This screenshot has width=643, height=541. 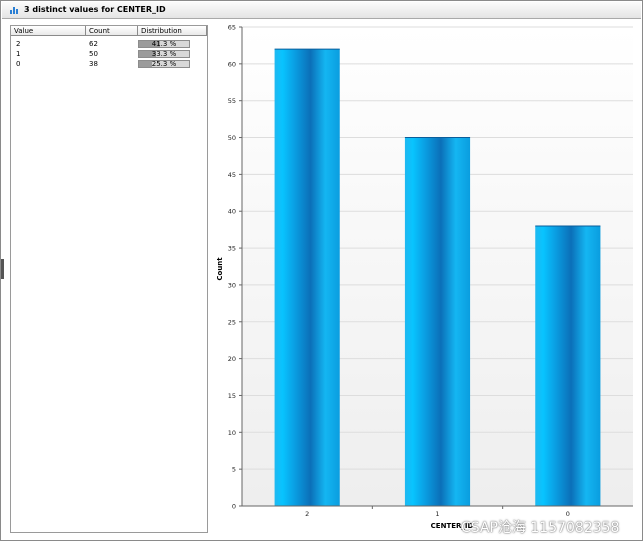 What do you see at coordinates (48, 31) in the screenshot?
I see `column-header-value: Value` at bounding box center [48, 31].